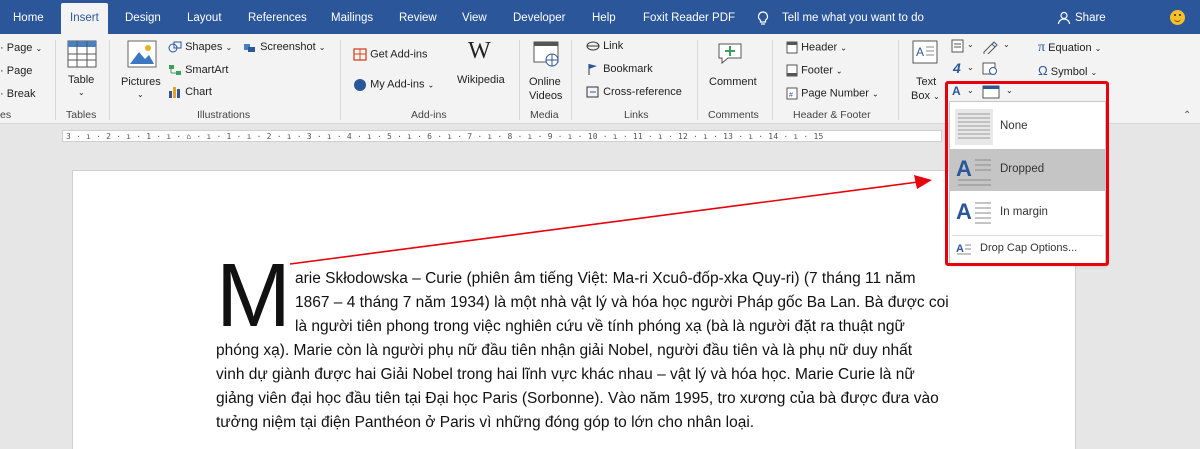 The width and height of the screenshot is (1200, 449). I want to click on wordart-icon: 4, so click(957, 68).